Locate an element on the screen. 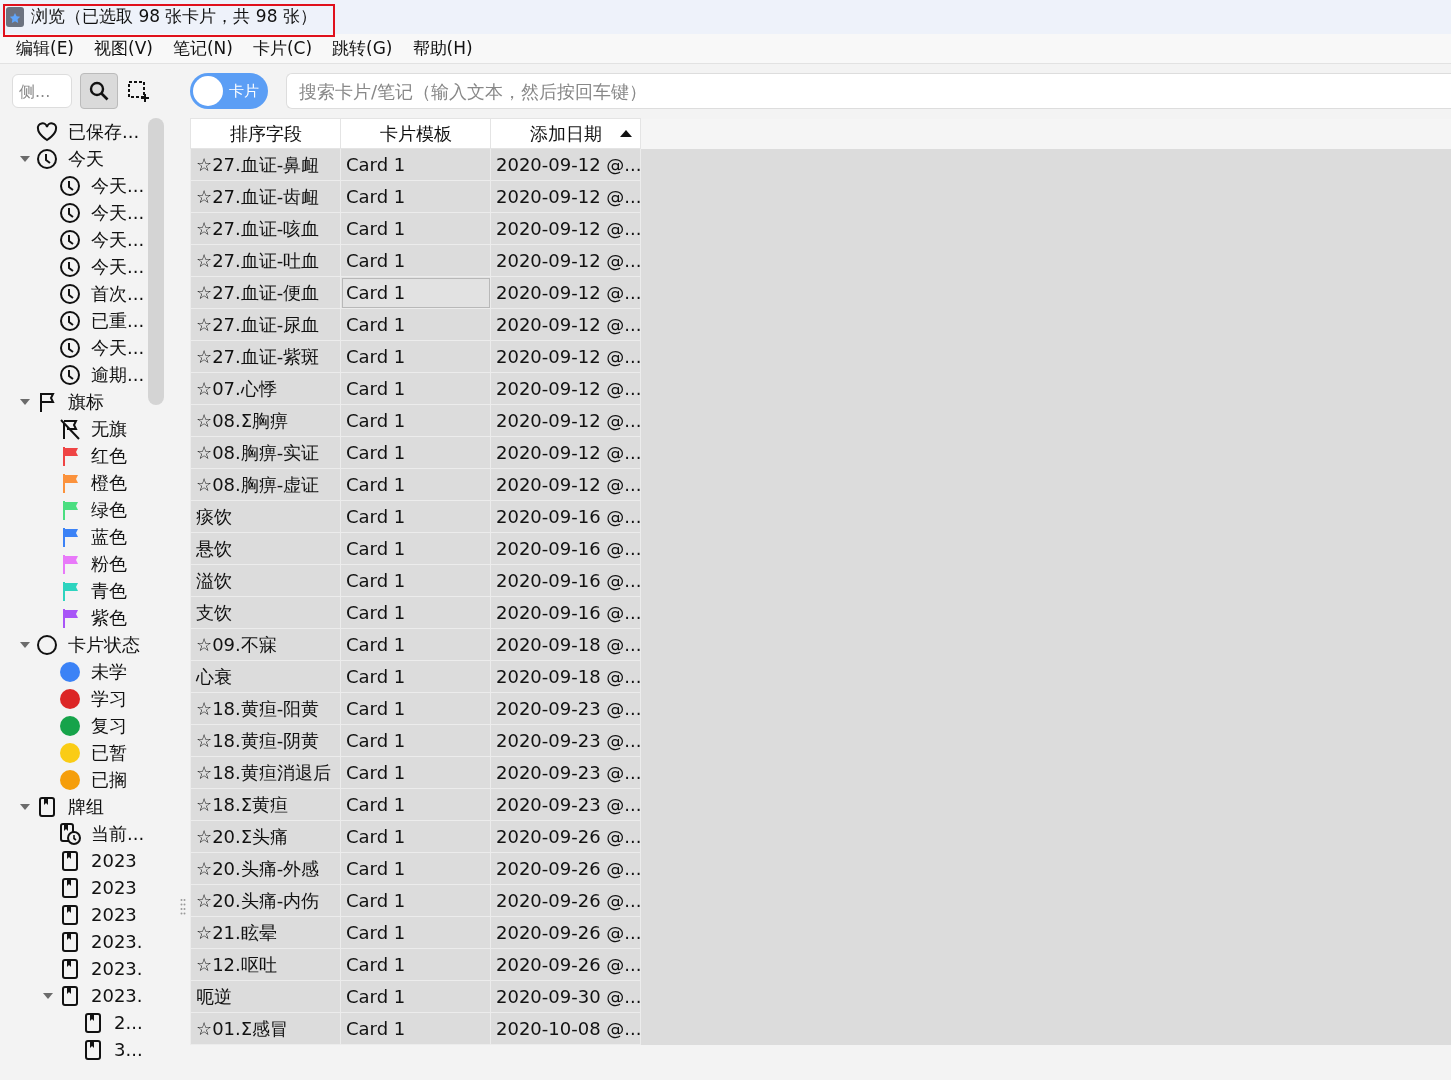 Image resolution: width=1451 pixels, height=1080 pixels. table-cell: ☆18.Σ黄疸 is located at coordinates (265, 804).